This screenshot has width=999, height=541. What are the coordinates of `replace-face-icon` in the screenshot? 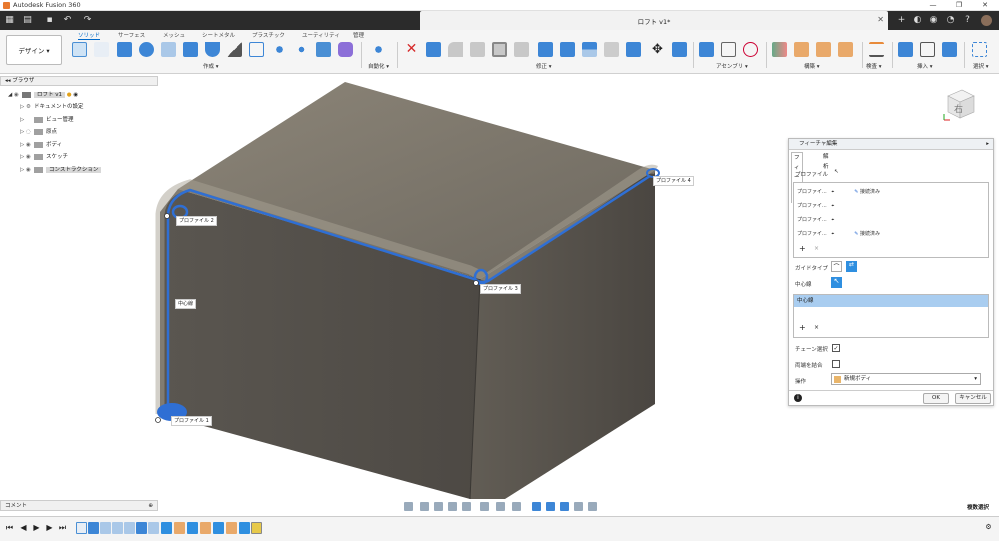 It's located at (589, 49).